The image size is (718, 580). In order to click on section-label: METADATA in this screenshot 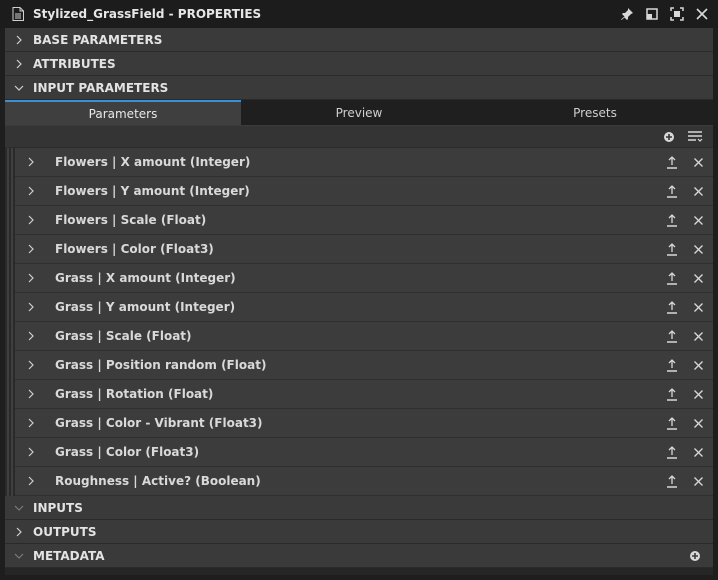, I will do `click(69, 555)`.